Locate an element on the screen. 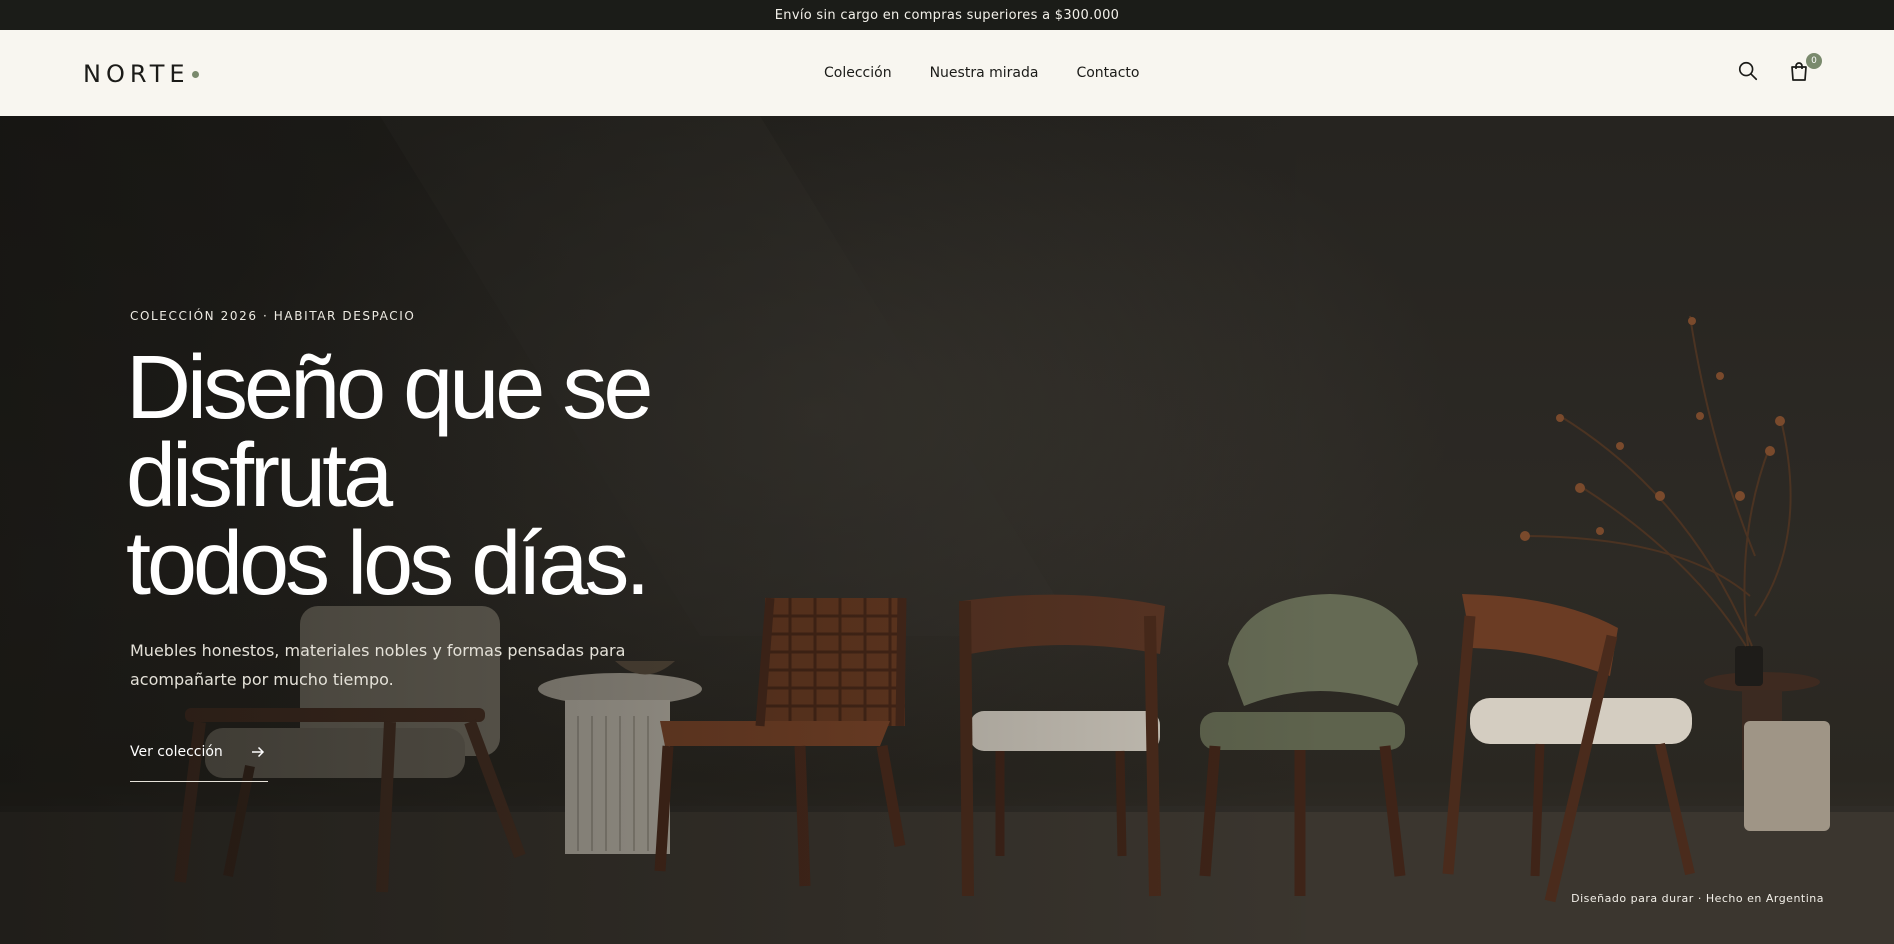 The width and height of the screenshot is (1894, 944). nav-item-coleccion: Colección is located at coordinates (858, 73).